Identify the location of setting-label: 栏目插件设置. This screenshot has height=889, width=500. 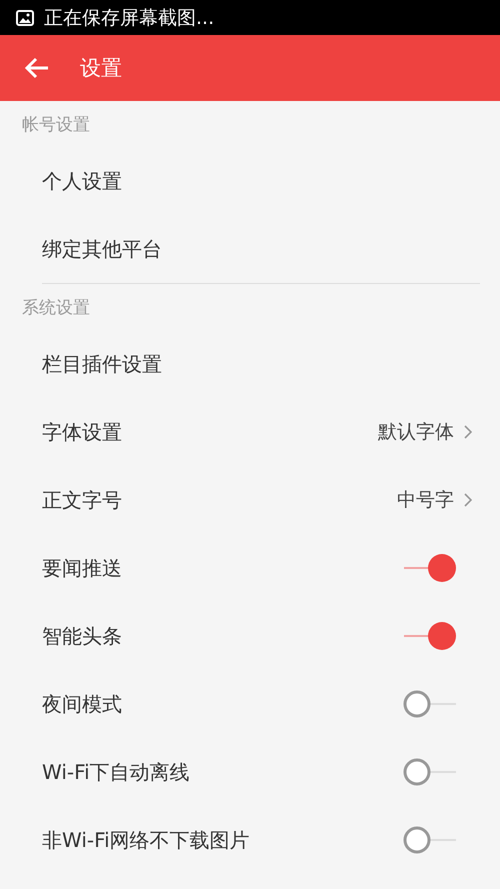
(102, 364).